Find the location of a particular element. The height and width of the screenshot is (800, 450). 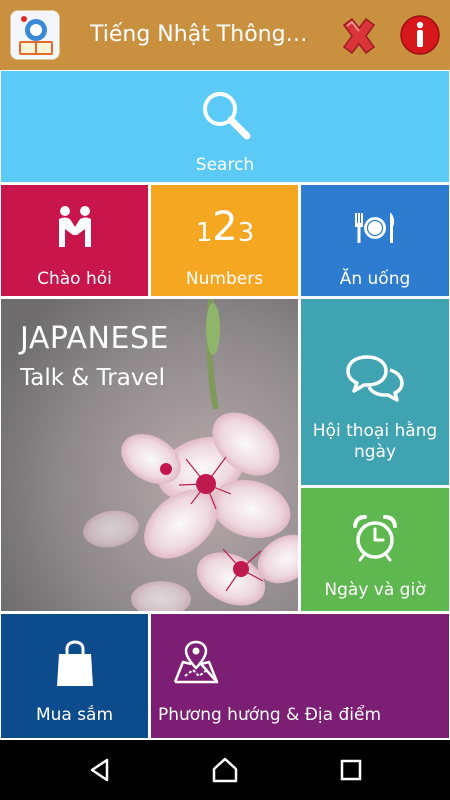

alarm-clock-icon is located at coordinates (375, 540).